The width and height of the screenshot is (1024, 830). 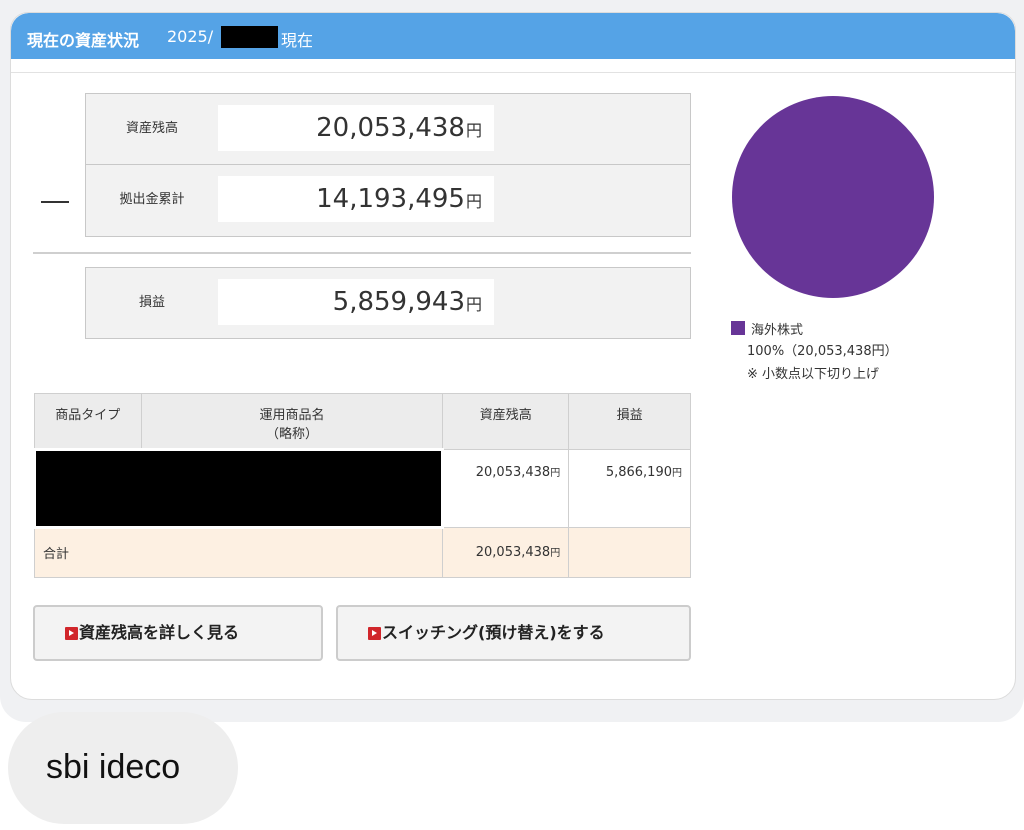 What do you see at coordinates (822, 351) in the screenshot?
I see `legend-percent: 100%（20,053,438円）` at bounding box center [822, 351].